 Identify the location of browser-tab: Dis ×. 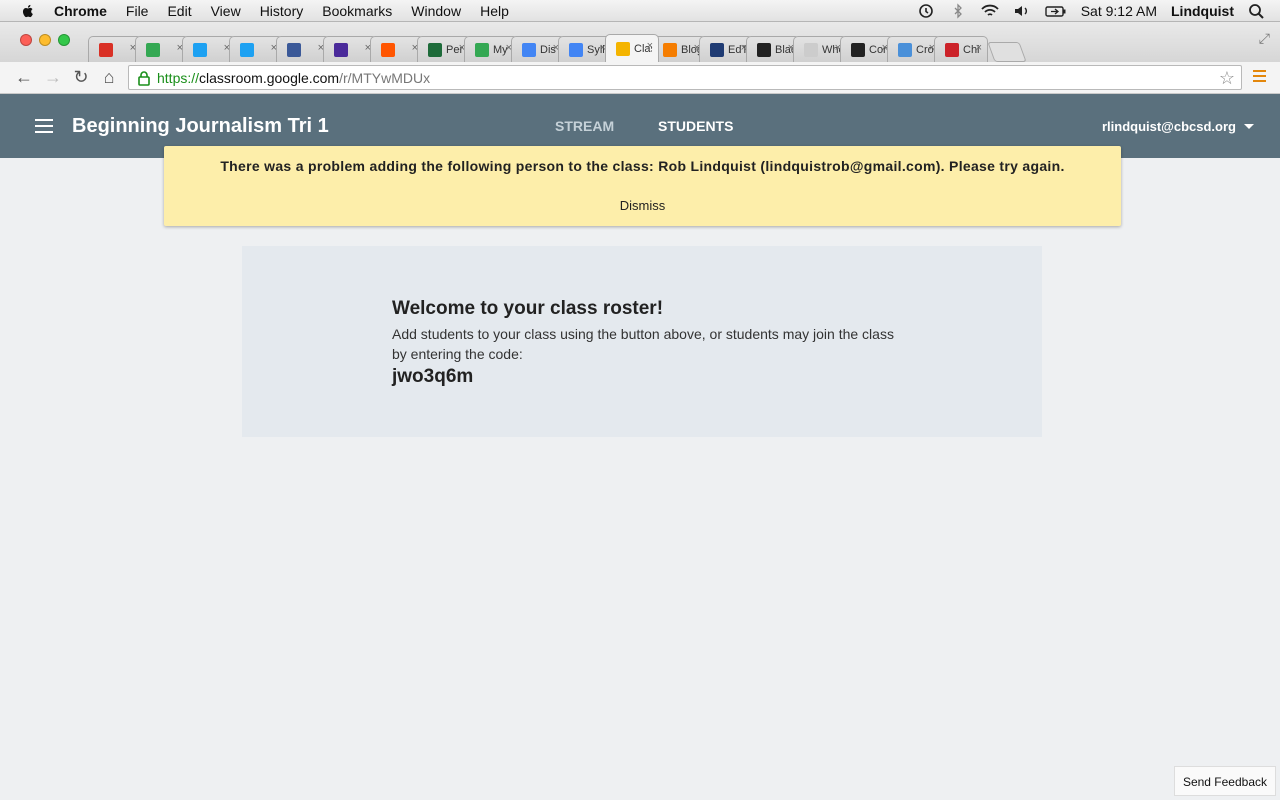
(538, 49).